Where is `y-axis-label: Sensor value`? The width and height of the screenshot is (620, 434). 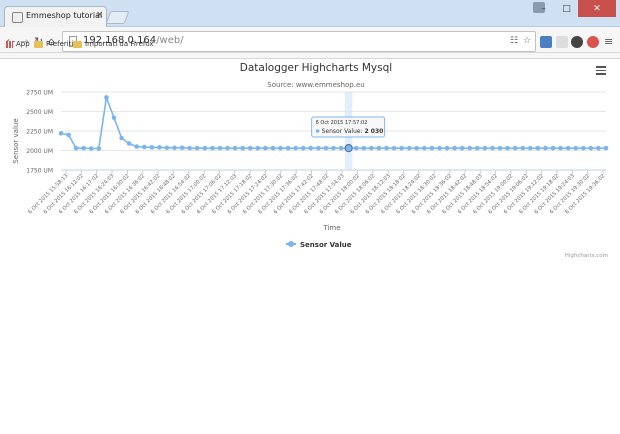 y-axis-label: Sensor value is located at coordinates (16, 140).